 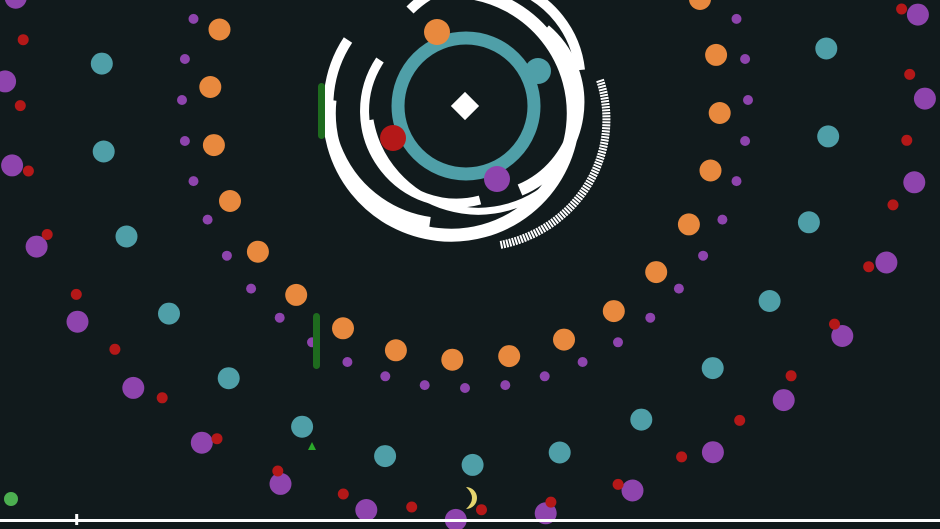 What do you see at coordinates (470, 520) in the screenshot?
I see `progress-track` at bounding box center [470, 520].